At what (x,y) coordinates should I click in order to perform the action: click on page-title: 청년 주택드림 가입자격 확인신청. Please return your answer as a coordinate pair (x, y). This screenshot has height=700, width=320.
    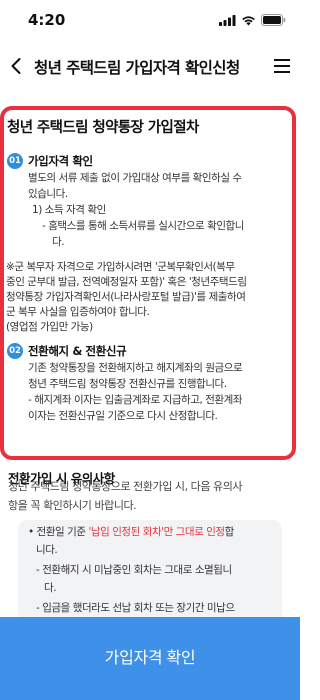
    Looking at the image, I should click on (137, 68).